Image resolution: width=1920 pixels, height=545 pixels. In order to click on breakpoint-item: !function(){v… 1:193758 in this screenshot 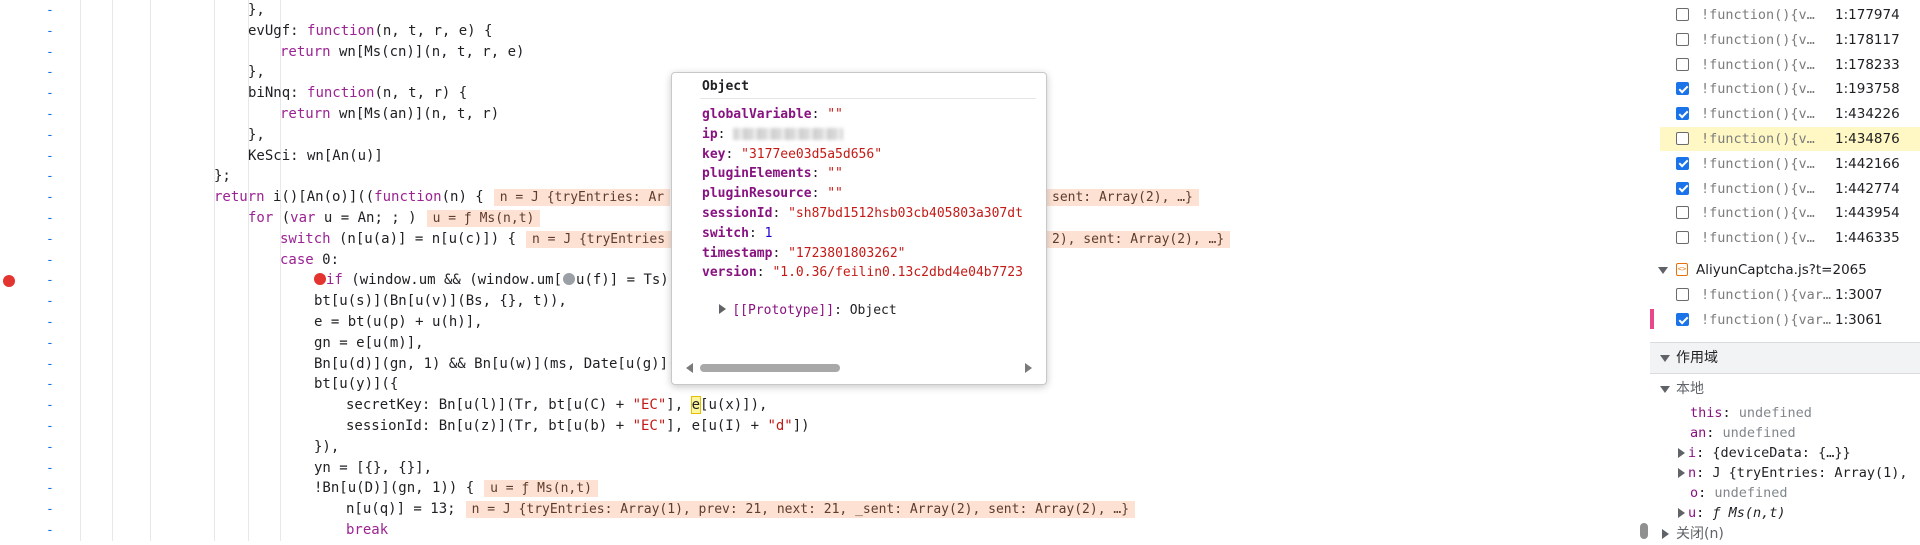, I will do `click(1790, 89)`.